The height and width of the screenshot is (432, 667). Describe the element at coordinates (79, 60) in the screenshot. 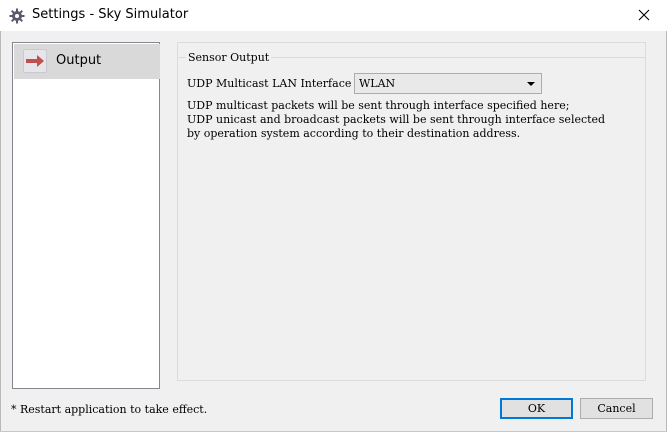

I see `nav-item-label: Output` at that location.